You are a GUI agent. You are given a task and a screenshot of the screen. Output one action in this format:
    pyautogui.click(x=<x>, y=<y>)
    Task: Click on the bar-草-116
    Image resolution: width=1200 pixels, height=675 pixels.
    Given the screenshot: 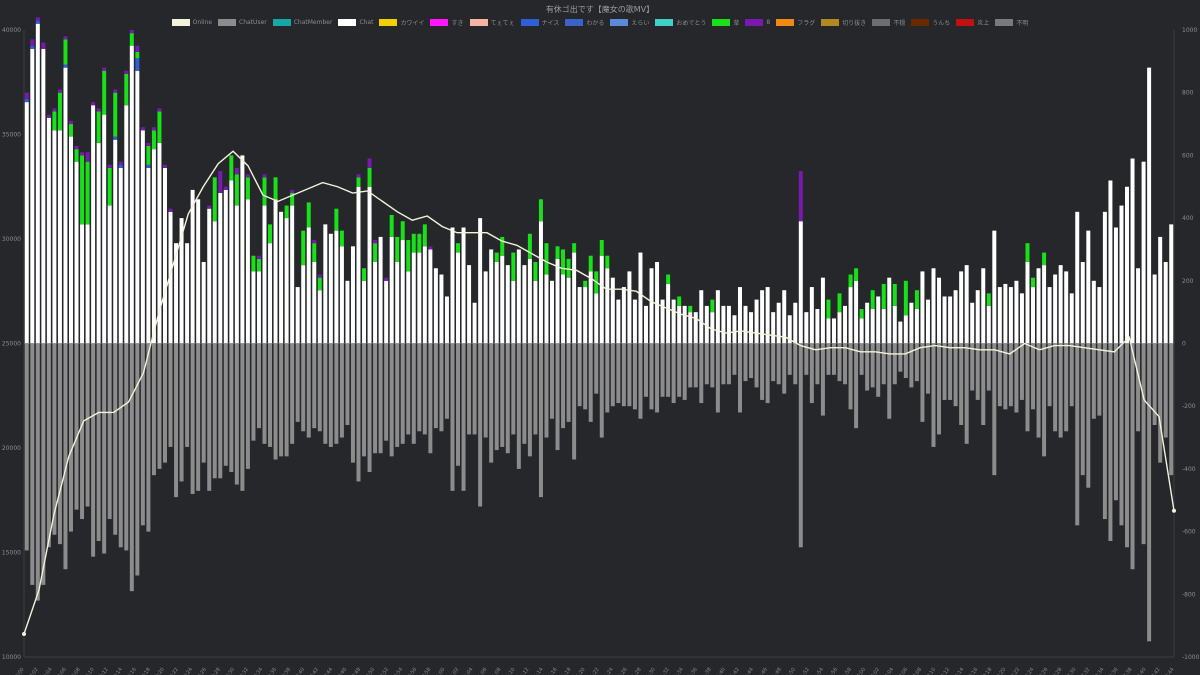 What is the action you would take?
    pyautogui.click(x=668, y=279)
    